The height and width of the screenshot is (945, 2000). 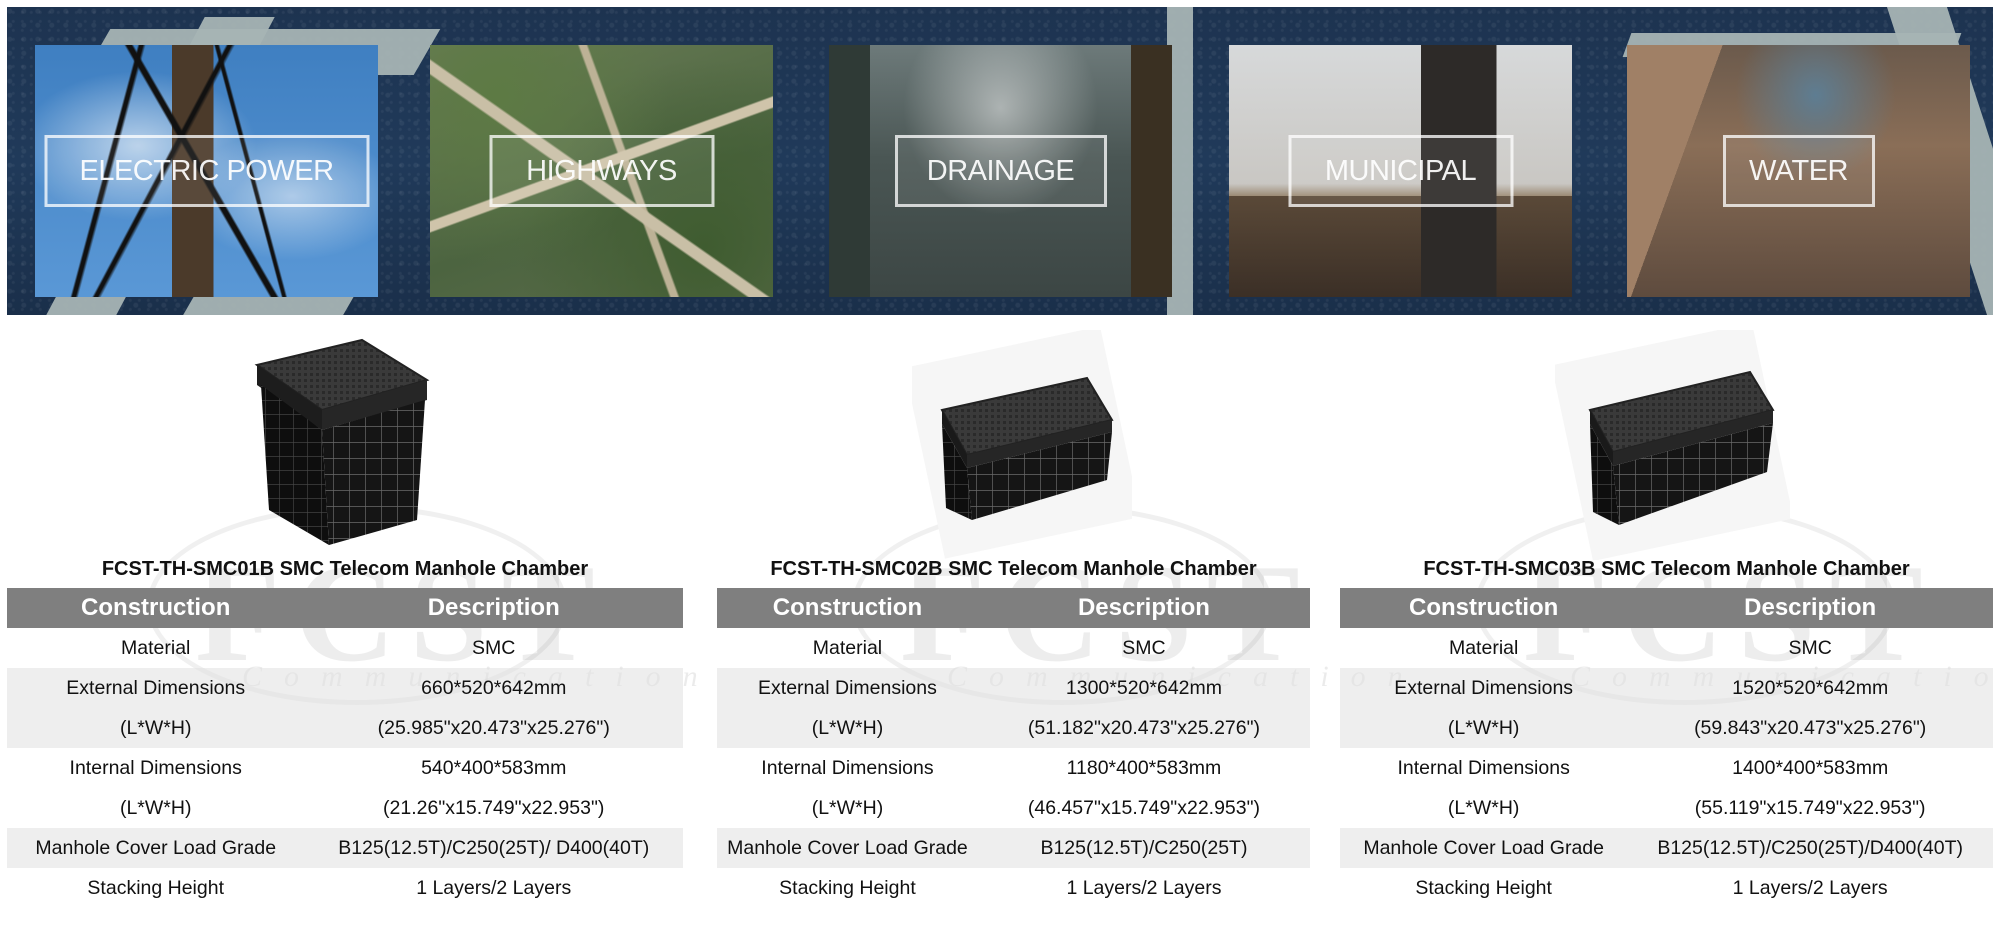 What do you see at coordinates (1810, 848) in the screenshot?
I see `spec-value: B125(12.5T)/C250(25T)/D400(40T)` at bounding box center [1810, 848].